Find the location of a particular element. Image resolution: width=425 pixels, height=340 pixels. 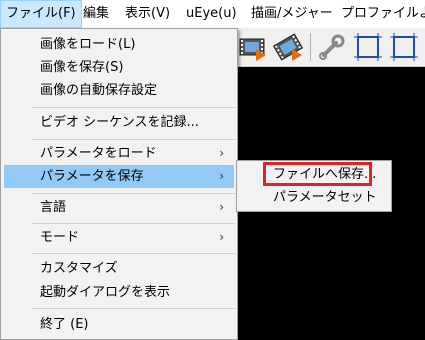

menu-item-label: 起動ダイアログを表示 is located at coordinates (105, 292).